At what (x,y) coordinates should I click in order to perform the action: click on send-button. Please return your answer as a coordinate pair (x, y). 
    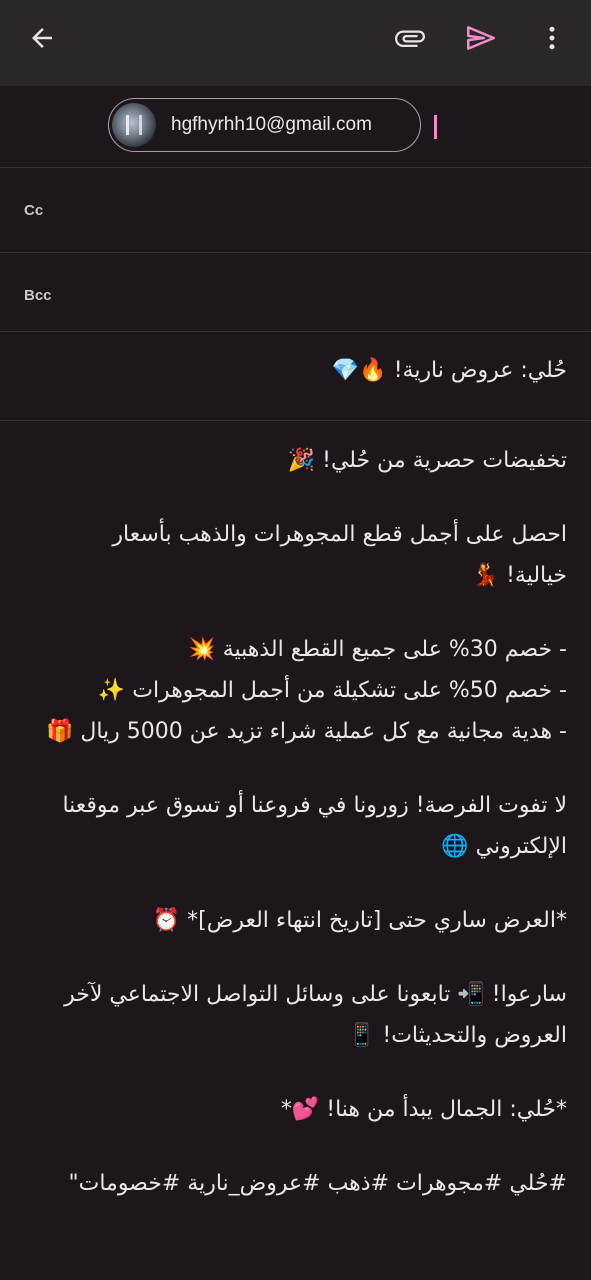
    Looking at the image, I should click on (481, 38).